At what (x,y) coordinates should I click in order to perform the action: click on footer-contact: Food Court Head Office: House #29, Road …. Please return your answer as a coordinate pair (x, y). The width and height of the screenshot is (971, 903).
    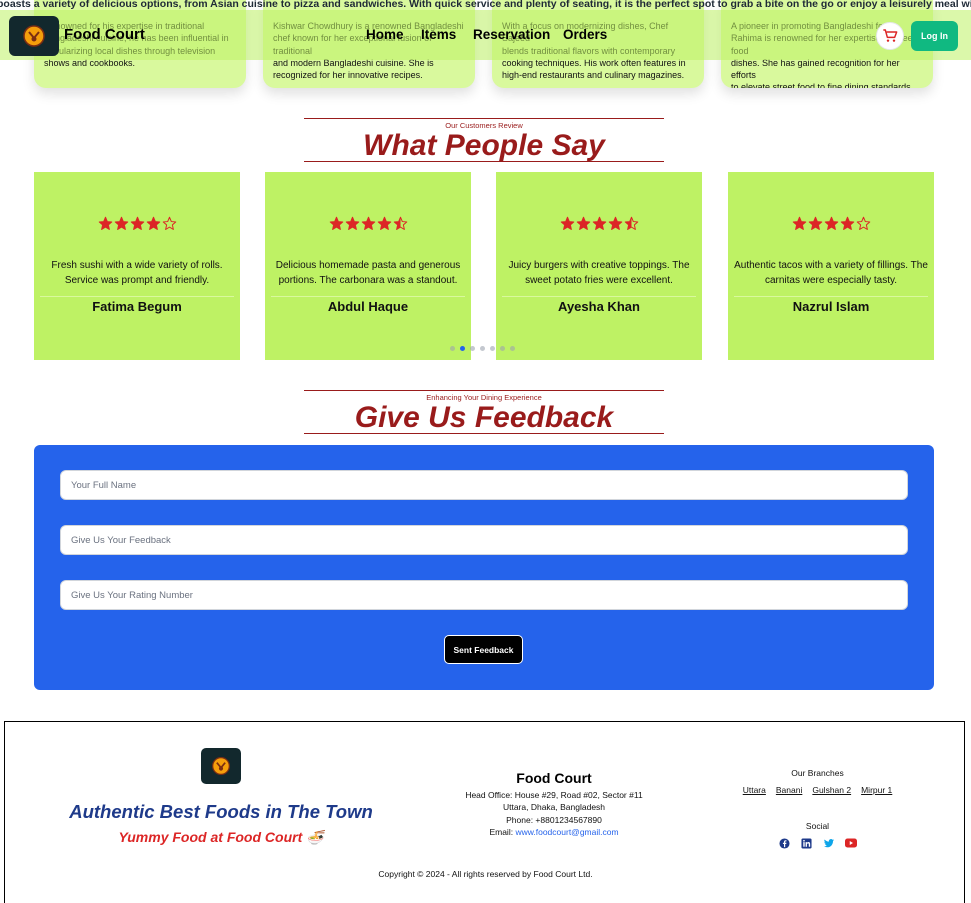
    Looking at the image, I should click on (554, 804).